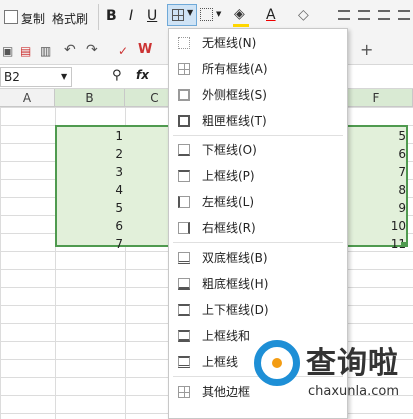 This screenshot has height=419, width=413. I want to click on merge-grid-icon, so click(206, 14).